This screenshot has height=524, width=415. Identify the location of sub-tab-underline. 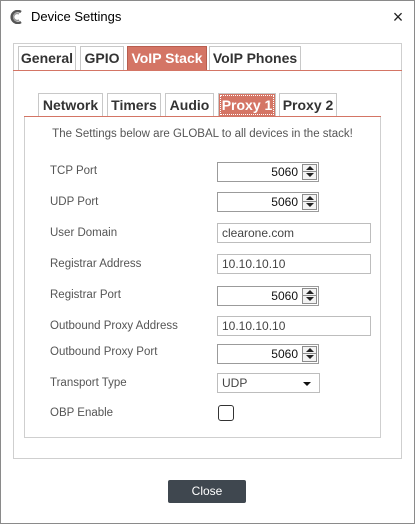
(202, 116).